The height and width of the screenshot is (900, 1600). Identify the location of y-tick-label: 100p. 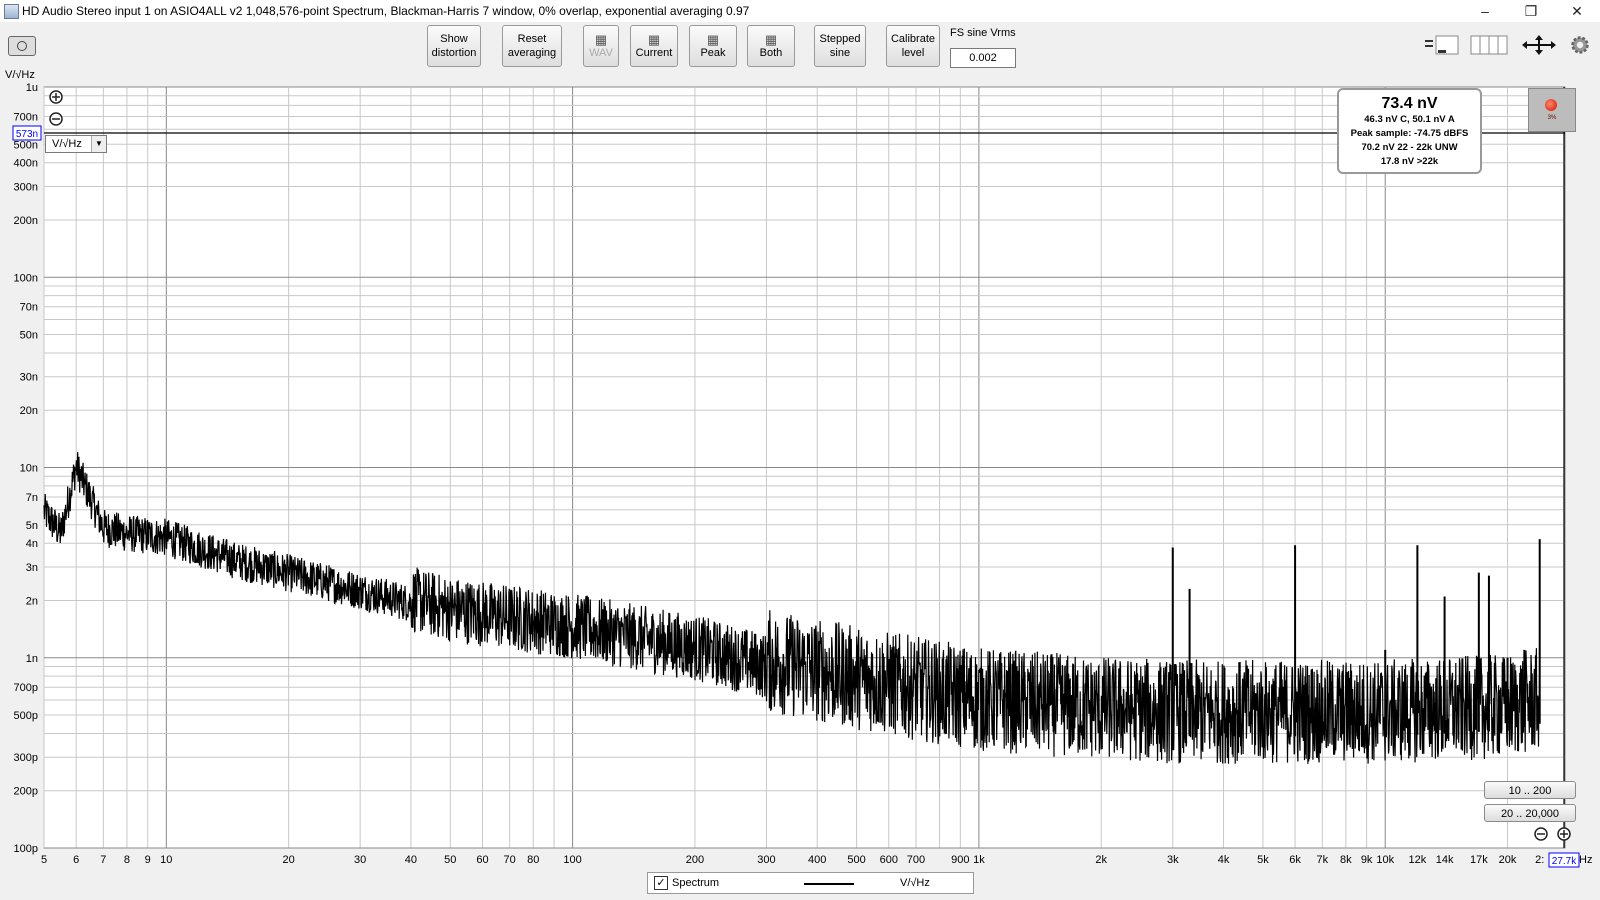
(26, 849).